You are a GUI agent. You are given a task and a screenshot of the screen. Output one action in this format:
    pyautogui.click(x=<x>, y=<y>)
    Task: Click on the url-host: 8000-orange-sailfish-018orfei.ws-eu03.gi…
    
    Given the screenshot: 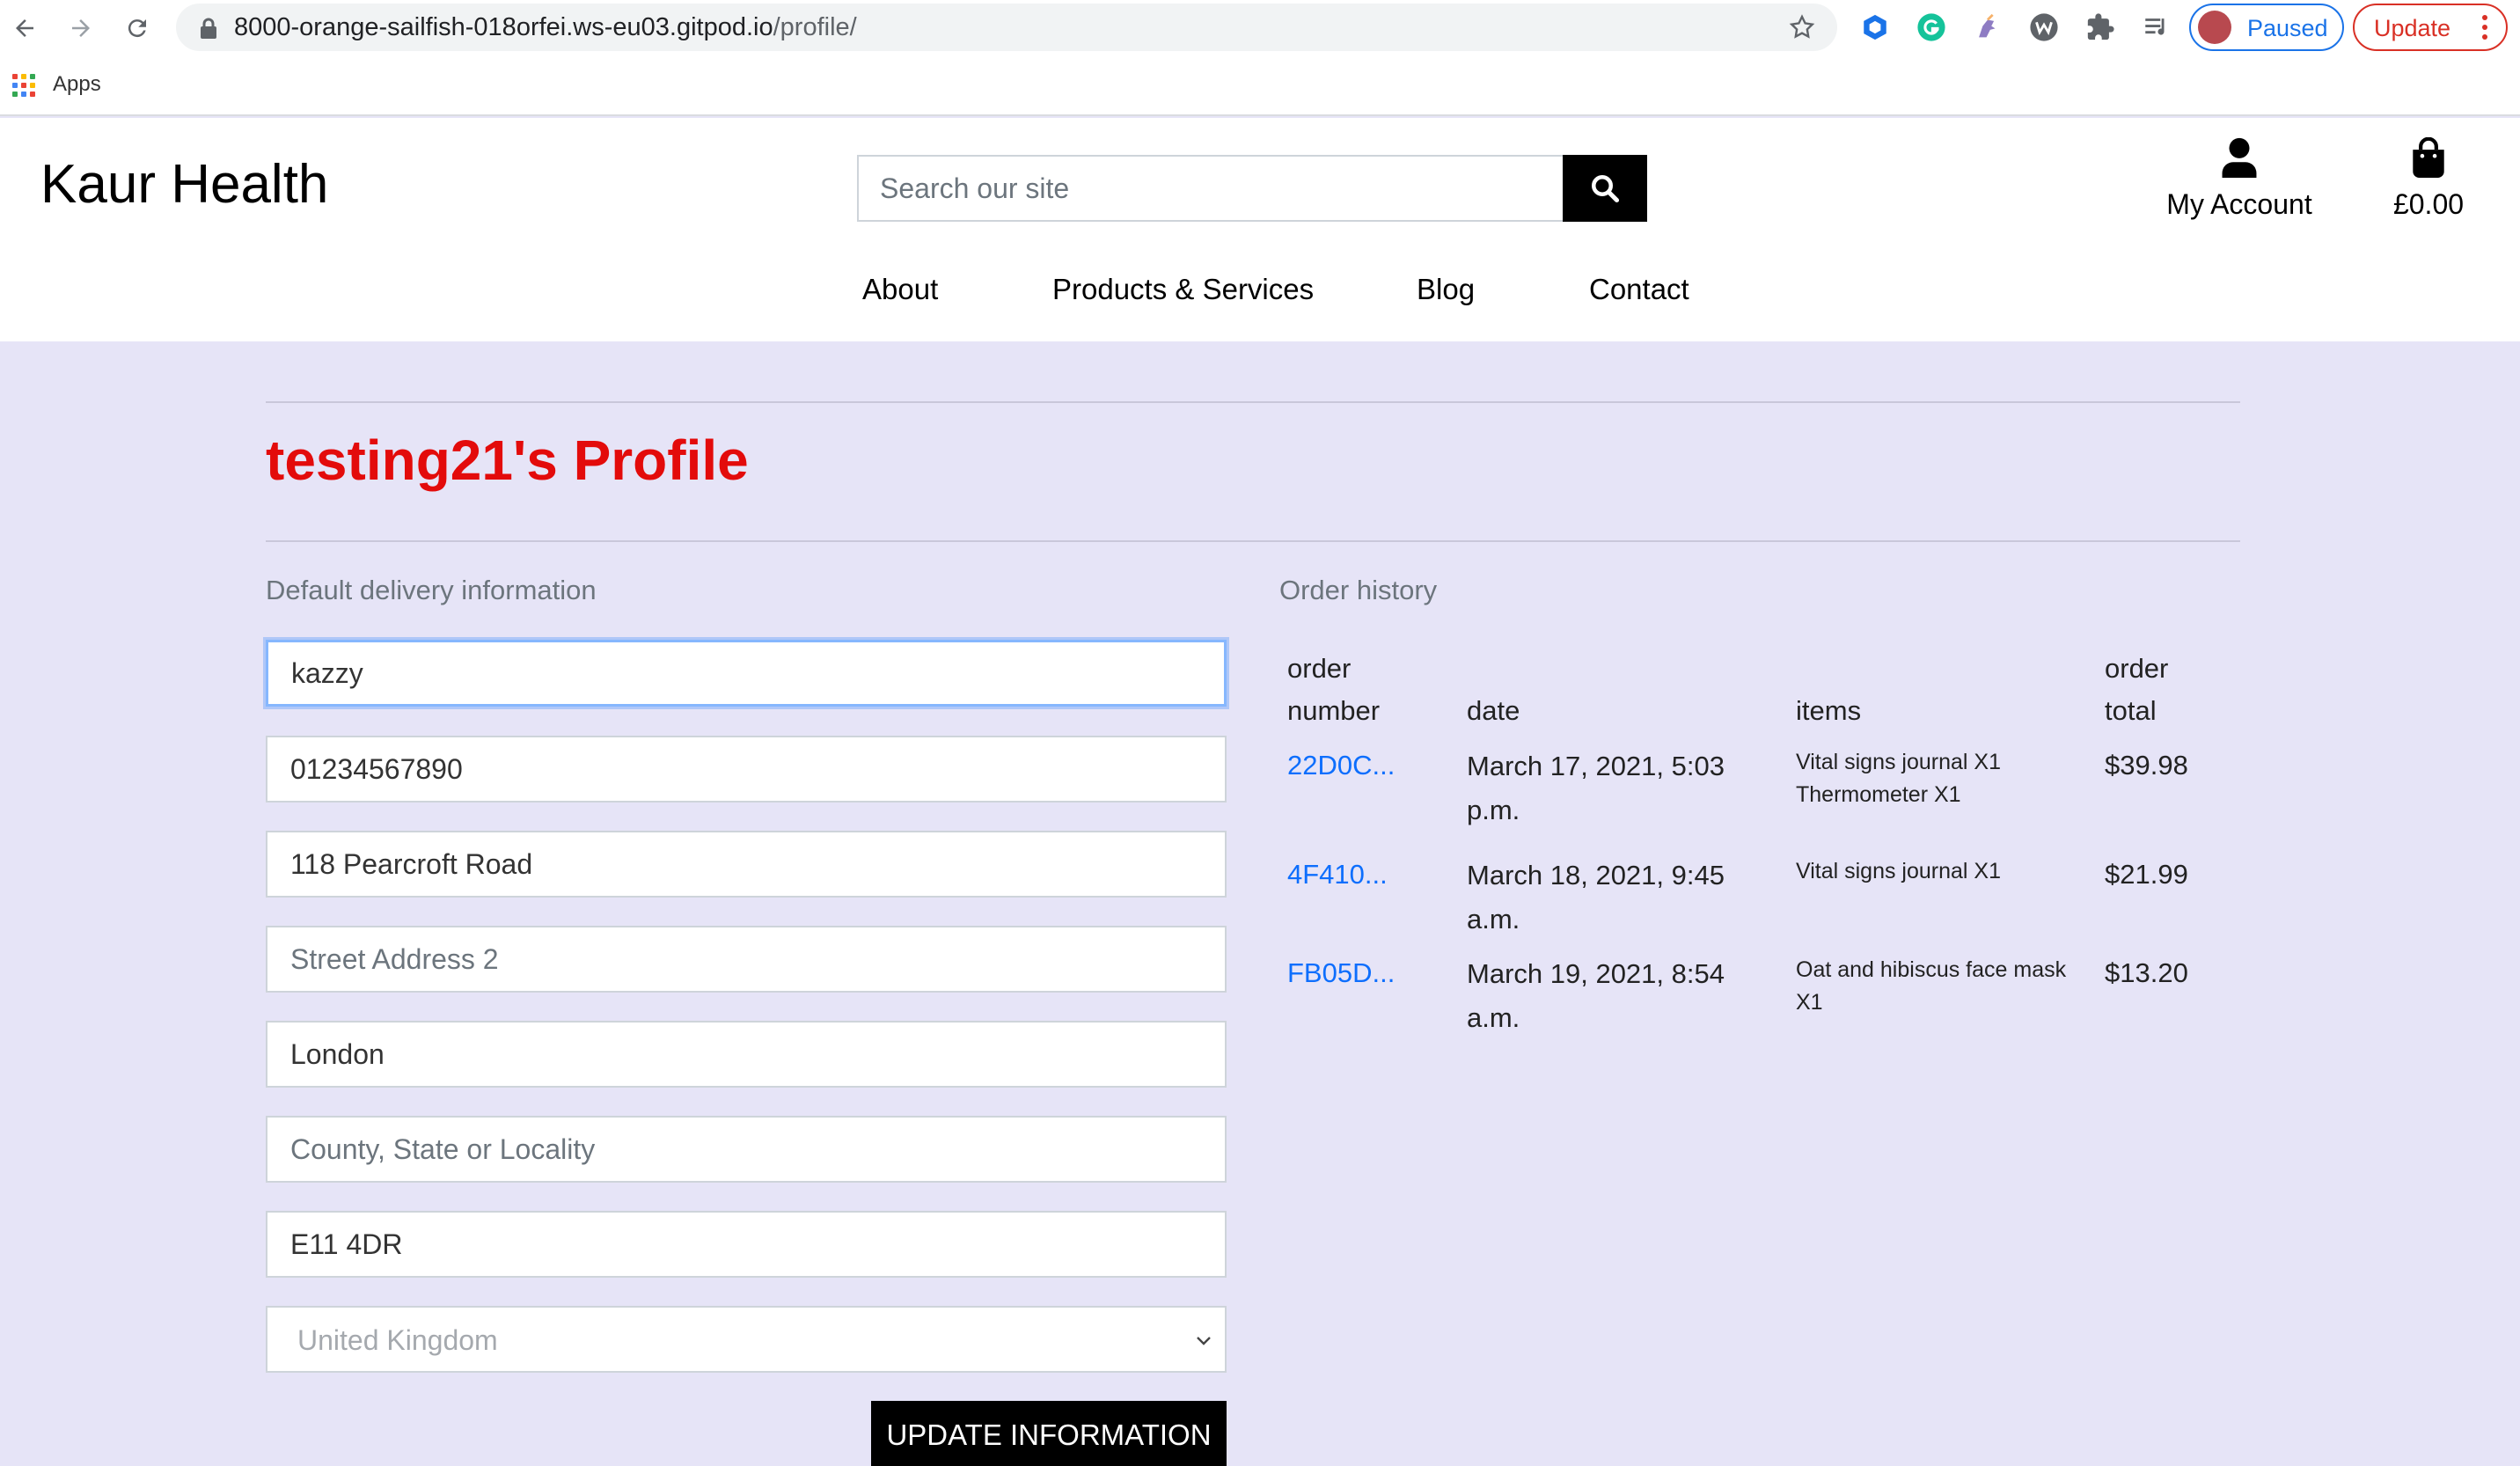 What is the action you would take?
    pyautogui.click(x=503, y=27)
    